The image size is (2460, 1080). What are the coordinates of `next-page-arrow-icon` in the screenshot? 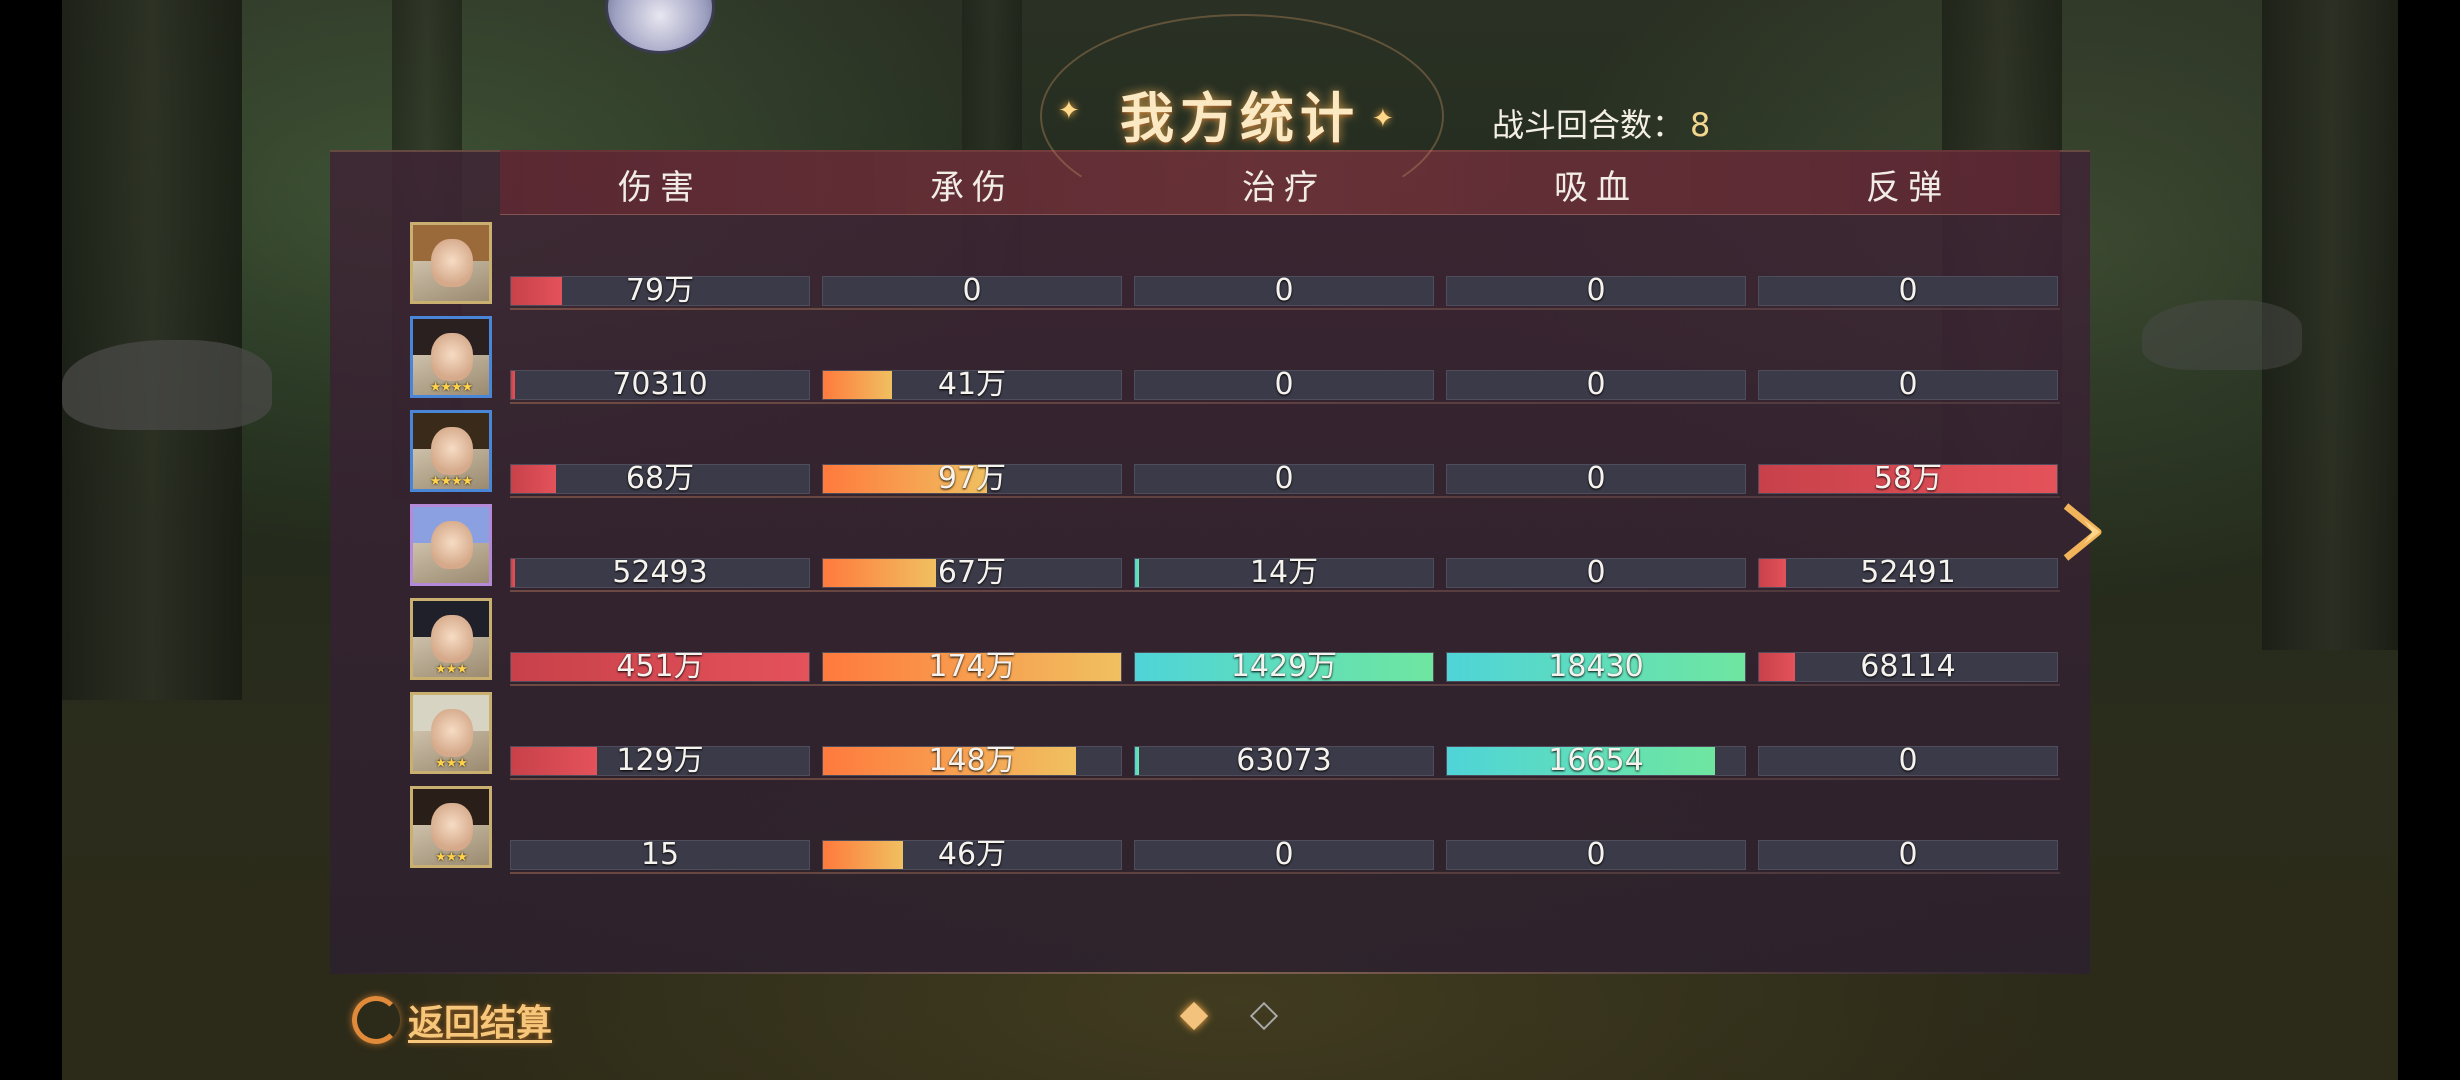 It's located at (2090, 532).